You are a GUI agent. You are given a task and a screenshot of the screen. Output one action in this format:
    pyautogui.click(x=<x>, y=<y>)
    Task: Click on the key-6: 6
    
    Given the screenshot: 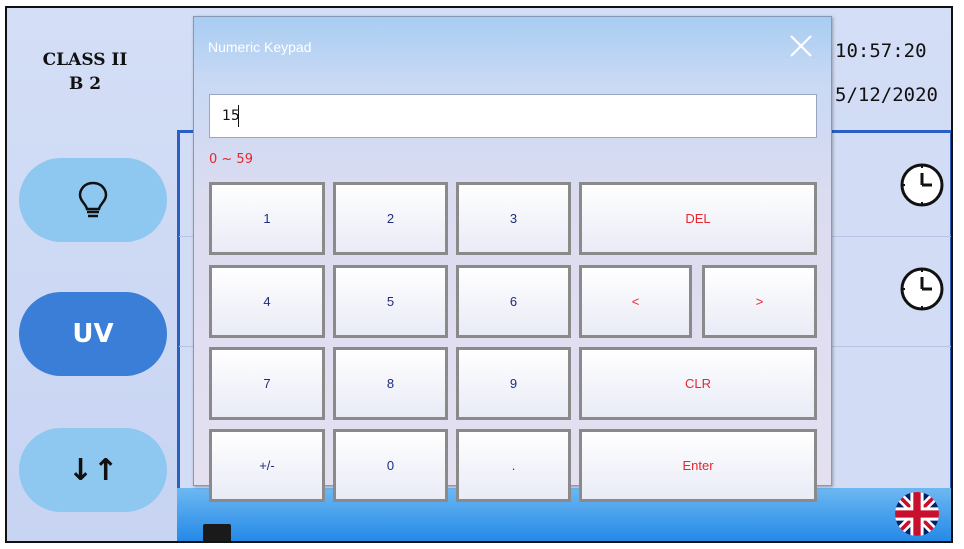 What is the action you would take?
    pyautogui.click(x=513, y=301)
    